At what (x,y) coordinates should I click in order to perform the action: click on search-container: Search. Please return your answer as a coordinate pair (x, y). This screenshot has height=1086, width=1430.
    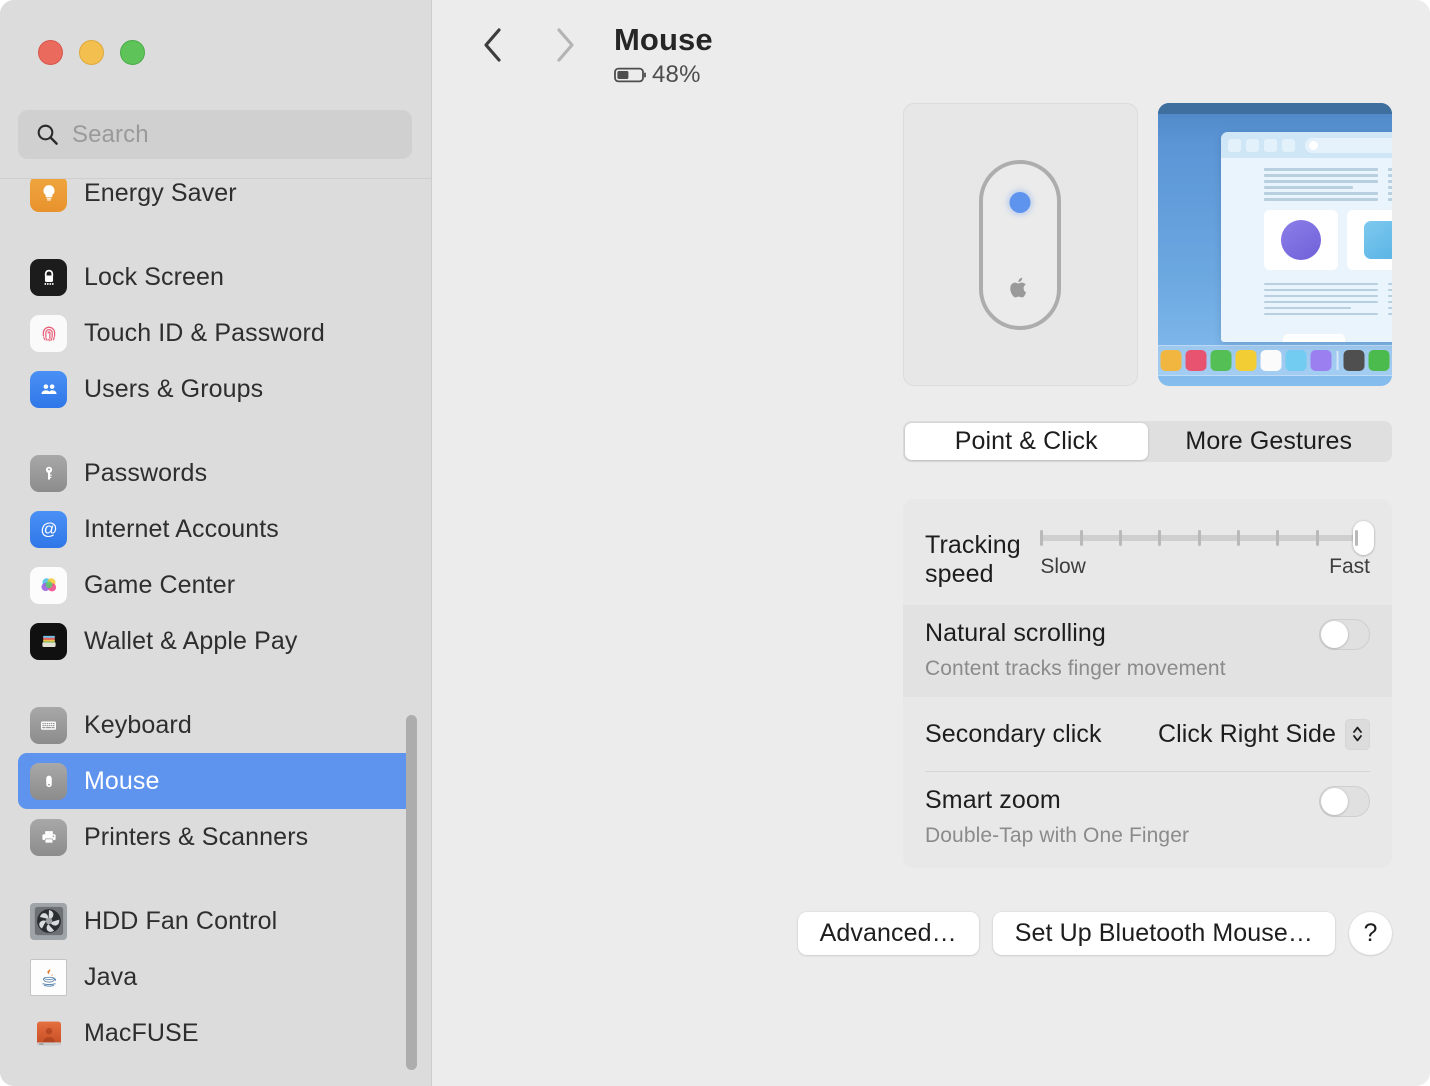
    Looking at the image, I should click on (215, 134).